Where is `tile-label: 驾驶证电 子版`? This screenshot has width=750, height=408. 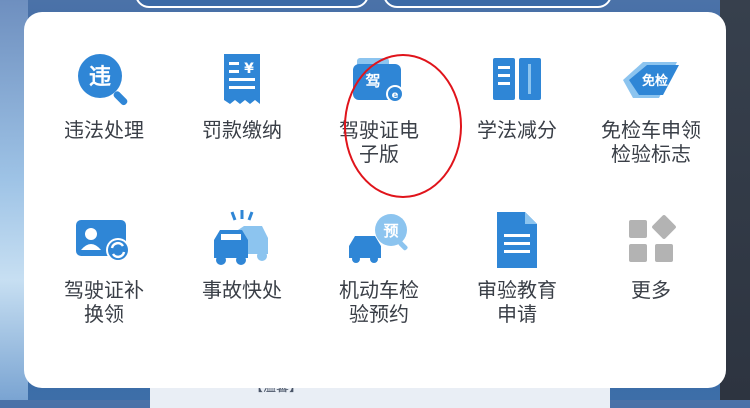 tile-label: 驾驶证电 子版 is located at coordinates (379, 142).